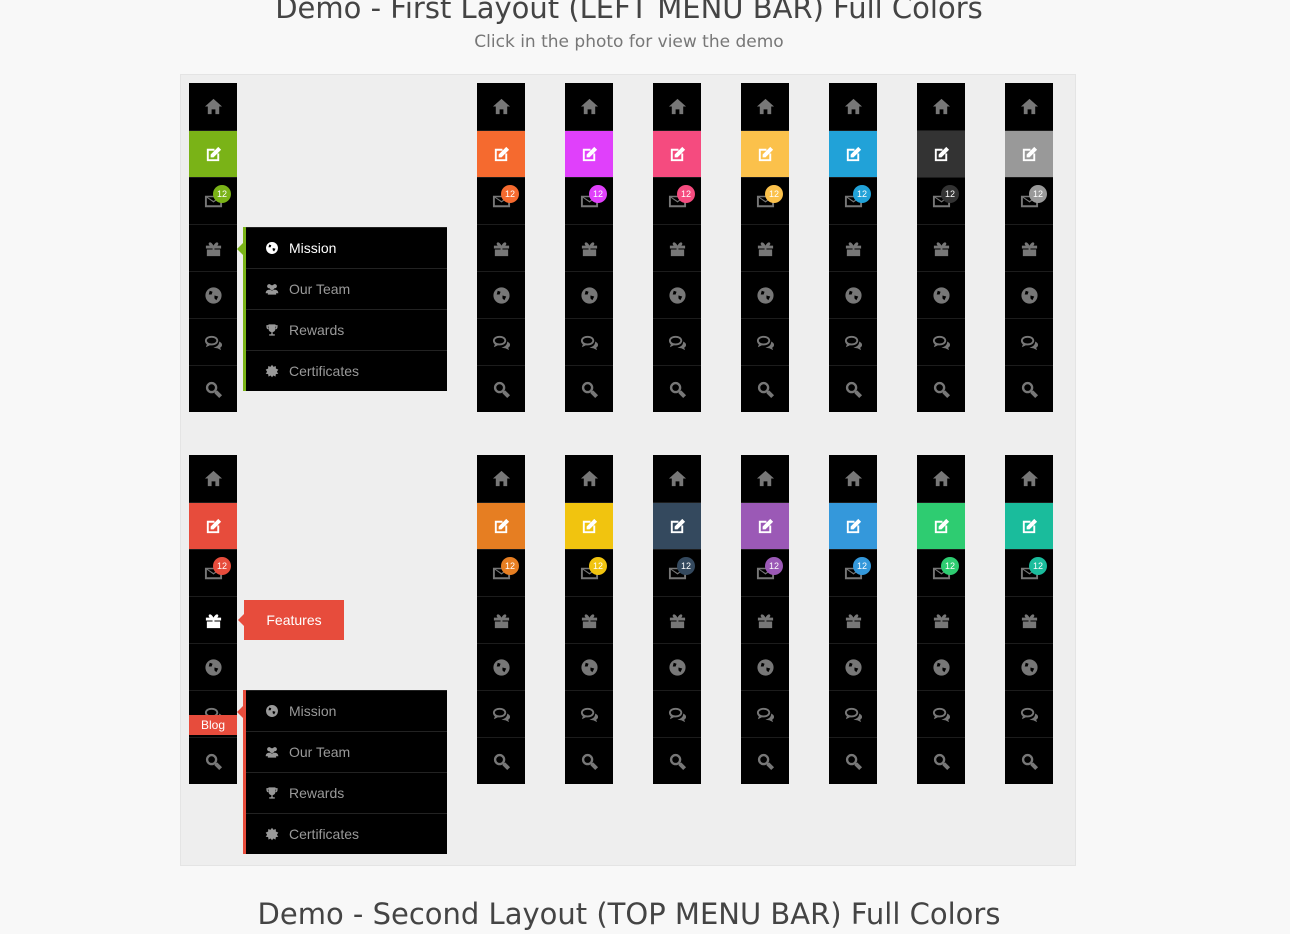 The image size is (1290, 934). I want to click on submenu-item-rewards: Rewards, so click(346, 792).